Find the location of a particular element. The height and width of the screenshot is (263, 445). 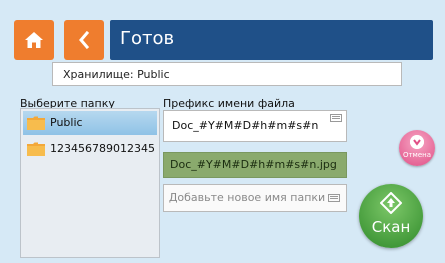

new-folder-input: Добавьте новое имя папки is located at coordinates (255, 198).